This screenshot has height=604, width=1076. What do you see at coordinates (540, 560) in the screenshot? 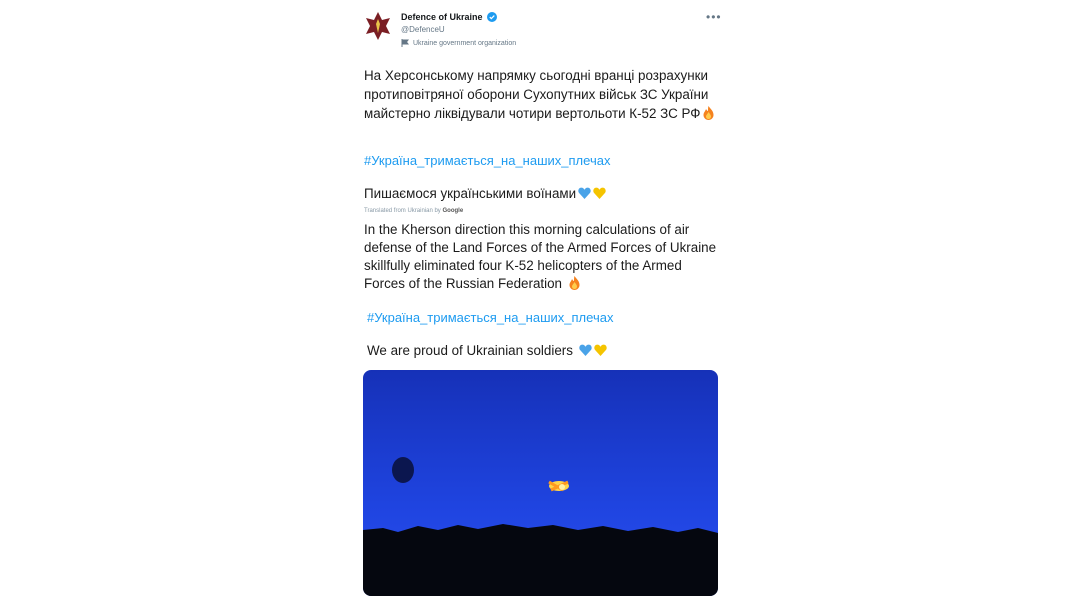
I see `treeline` at bounding box center [540, 560].